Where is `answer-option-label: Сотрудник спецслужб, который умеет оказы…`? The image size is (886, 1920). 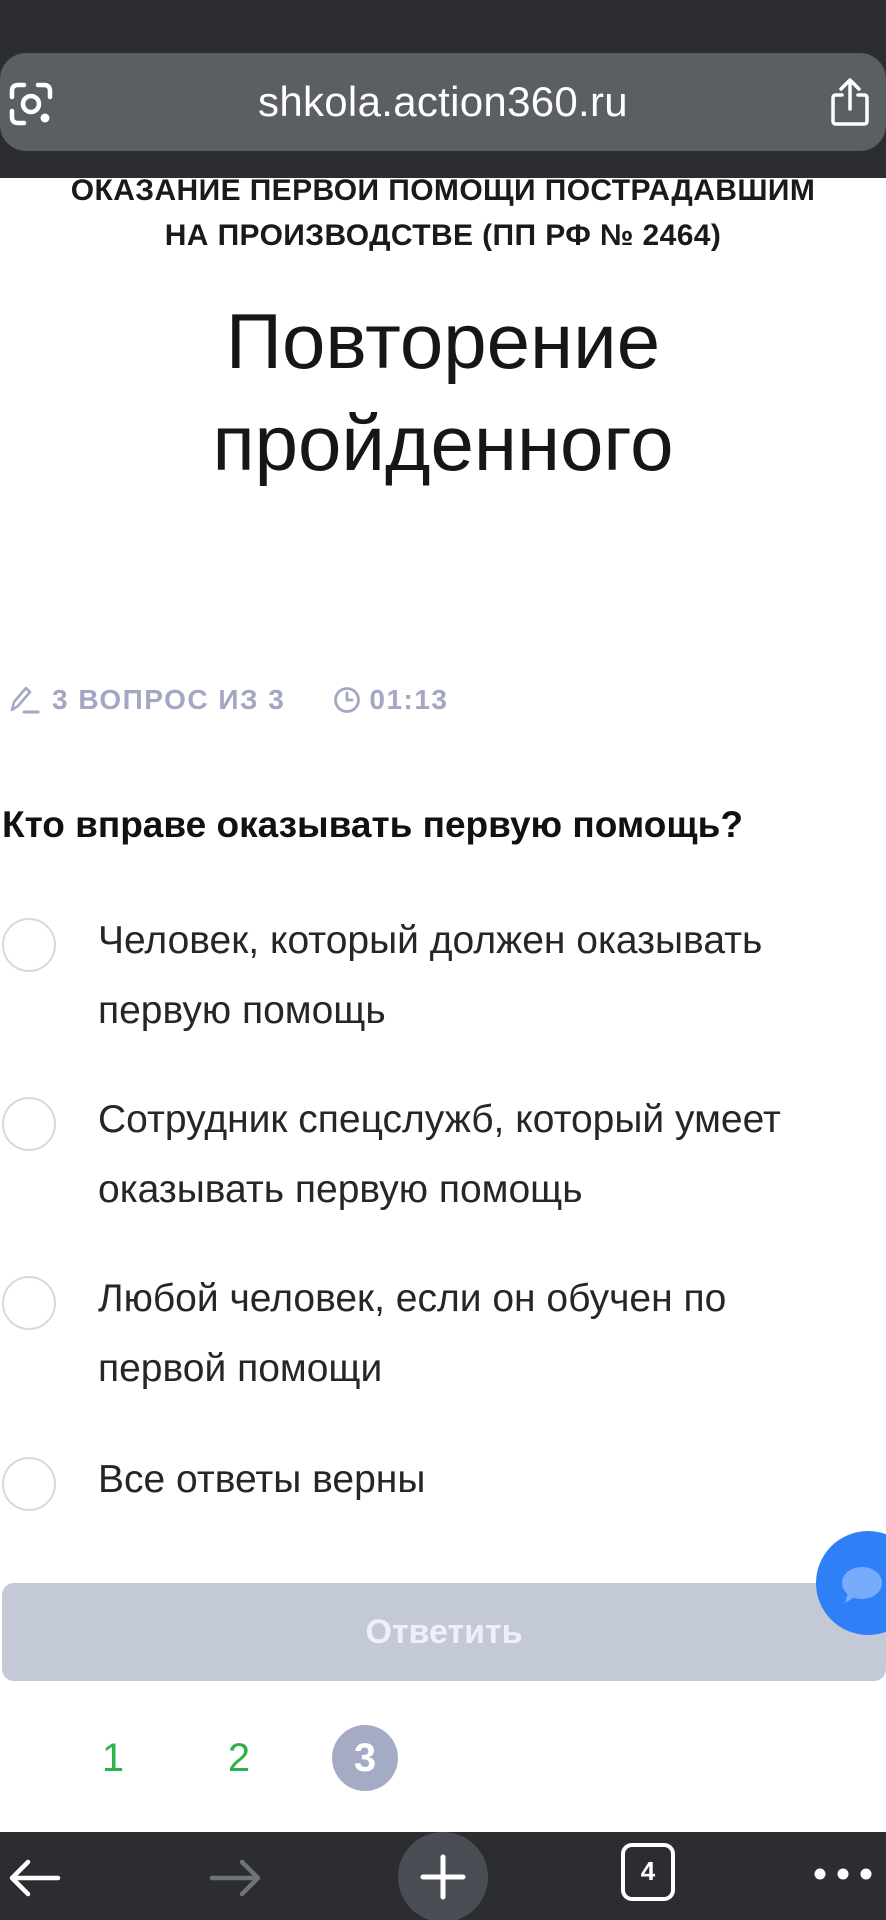
answer-option-label: Сотрудник спецслужб, который умеет оказы… is located at coordinates (492, 1155).